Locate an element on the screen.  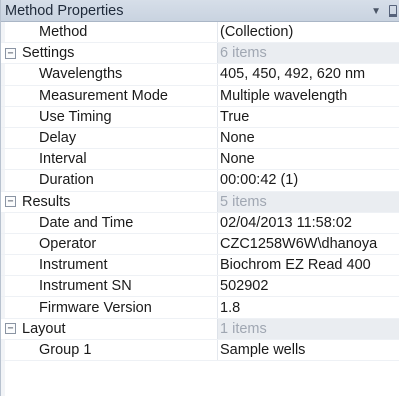
property-name: Operator is located at coordinates (68, 243).